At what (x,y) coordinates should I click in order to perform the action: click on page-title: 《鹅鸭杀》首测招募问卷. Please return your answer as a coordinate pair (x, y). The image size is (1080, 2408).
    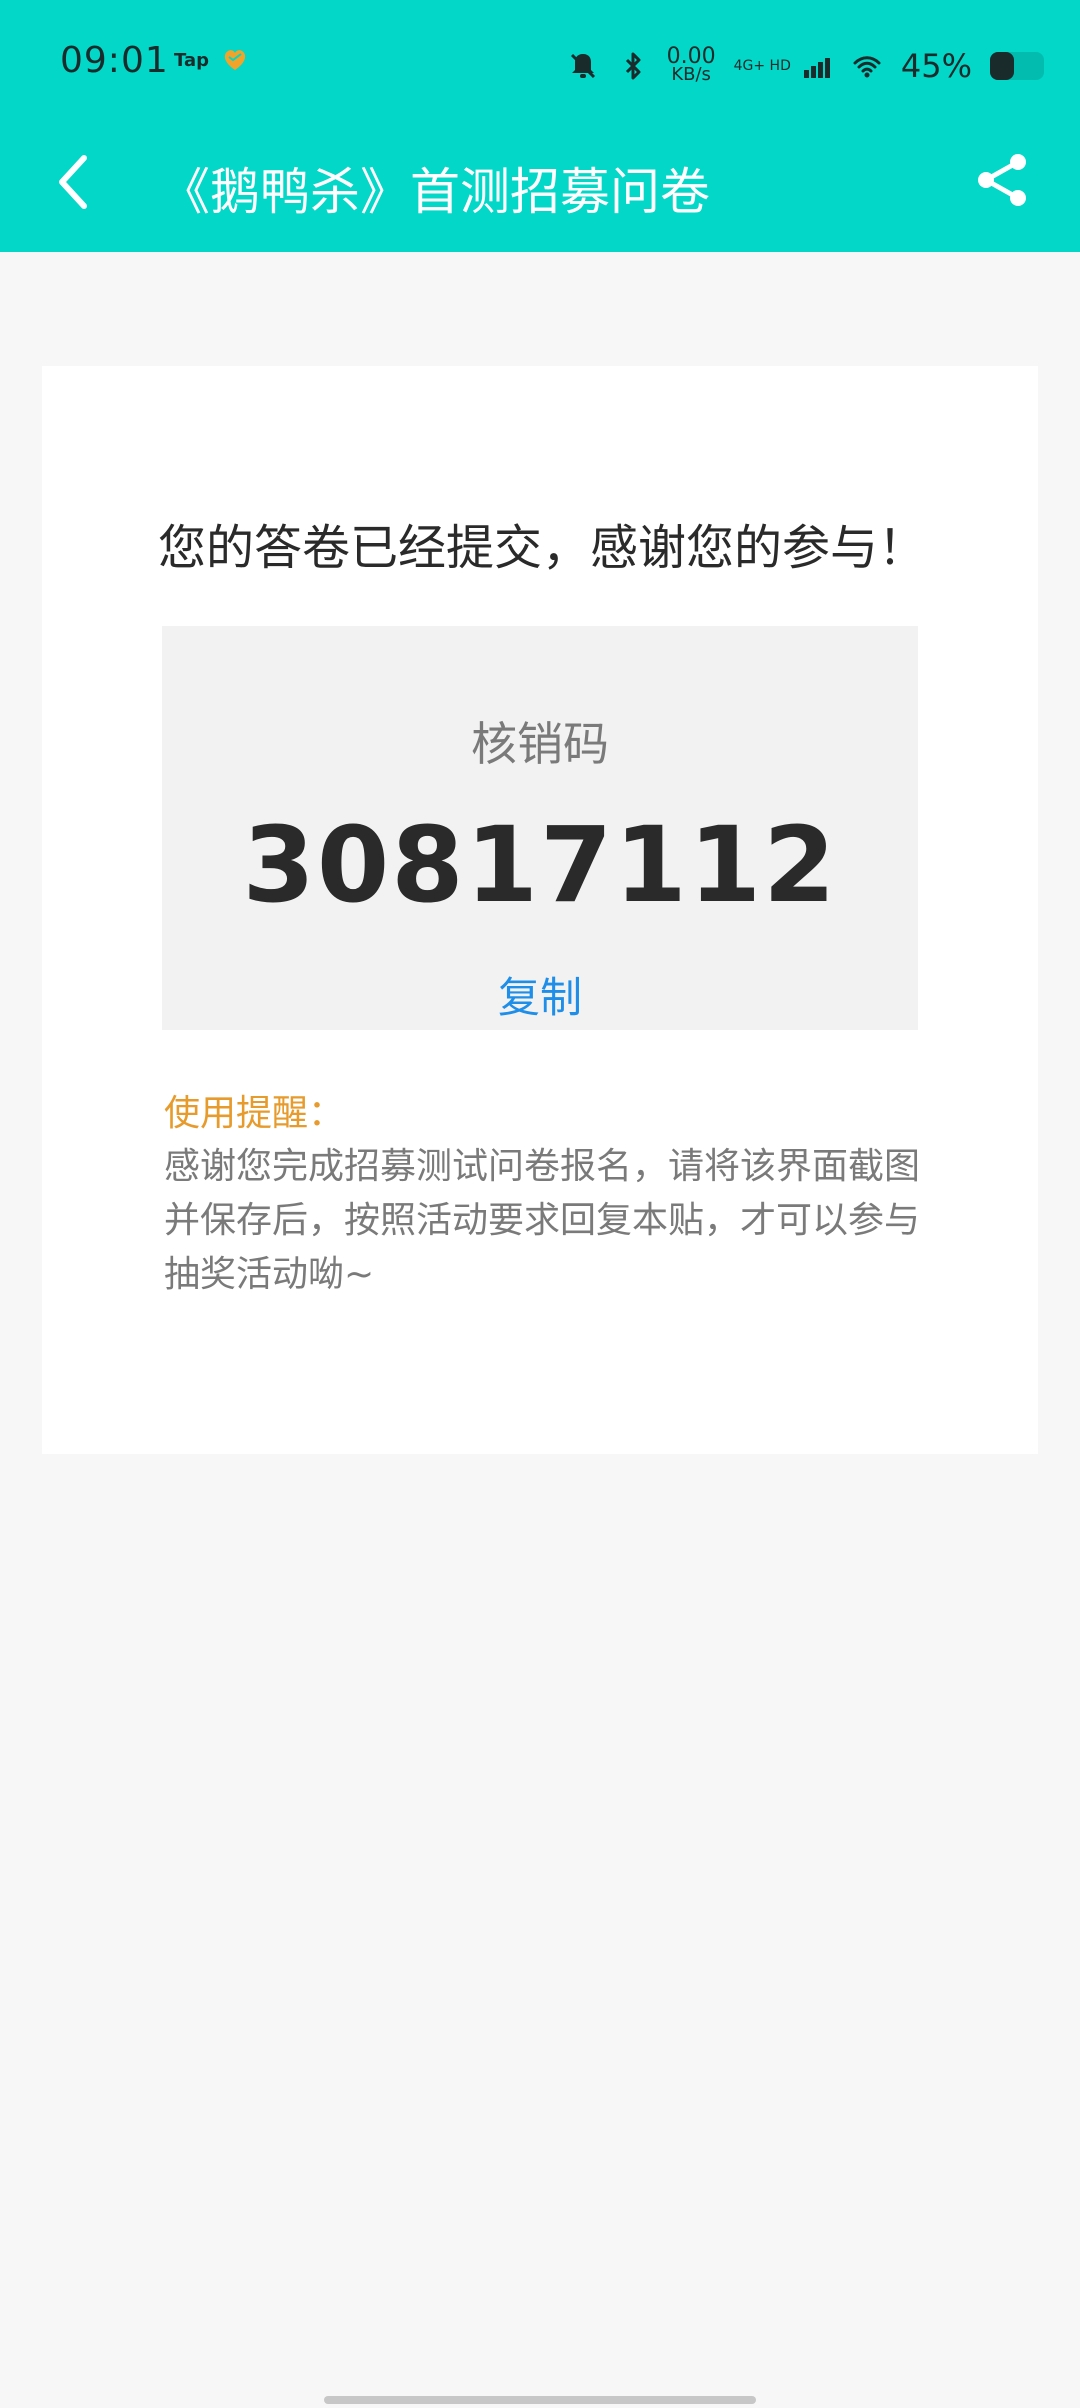
    Looking at the image, I should click on (435, 192).